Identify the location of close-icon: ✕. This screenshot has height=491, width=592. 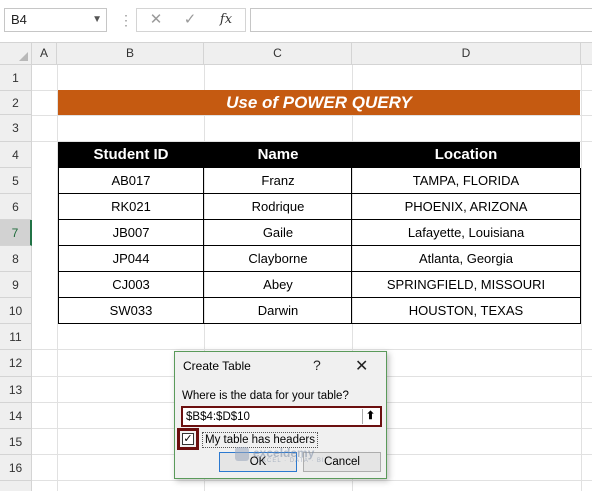
(361, 366).